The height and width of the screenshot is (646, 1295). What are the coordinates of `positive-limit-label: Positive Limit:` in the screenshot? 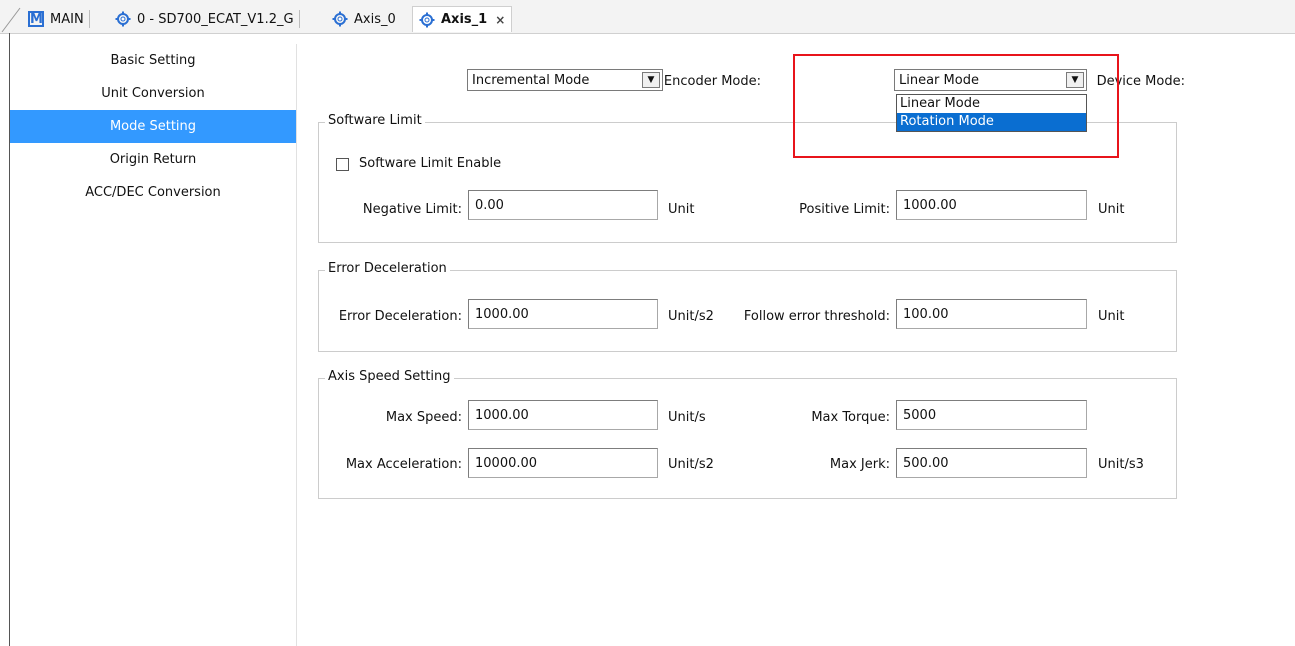 It's located at (844, 209).